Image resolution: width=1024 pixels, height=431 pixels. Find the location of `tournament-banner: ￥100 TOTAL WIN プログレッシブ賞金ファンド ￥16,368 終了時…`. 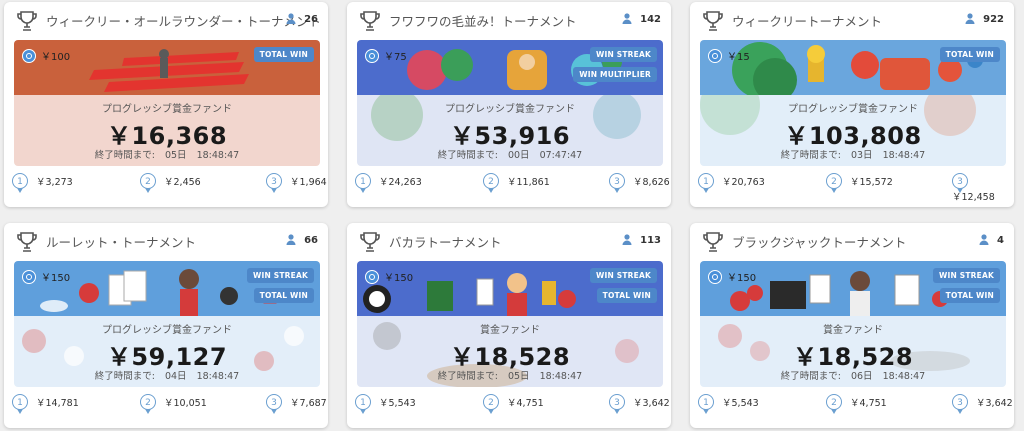

tournament-banner: ￥100 TOTAL WIN プログレッシブ賞金ファンド ￥16,368 終了時… is located at coordinates (167, 103).